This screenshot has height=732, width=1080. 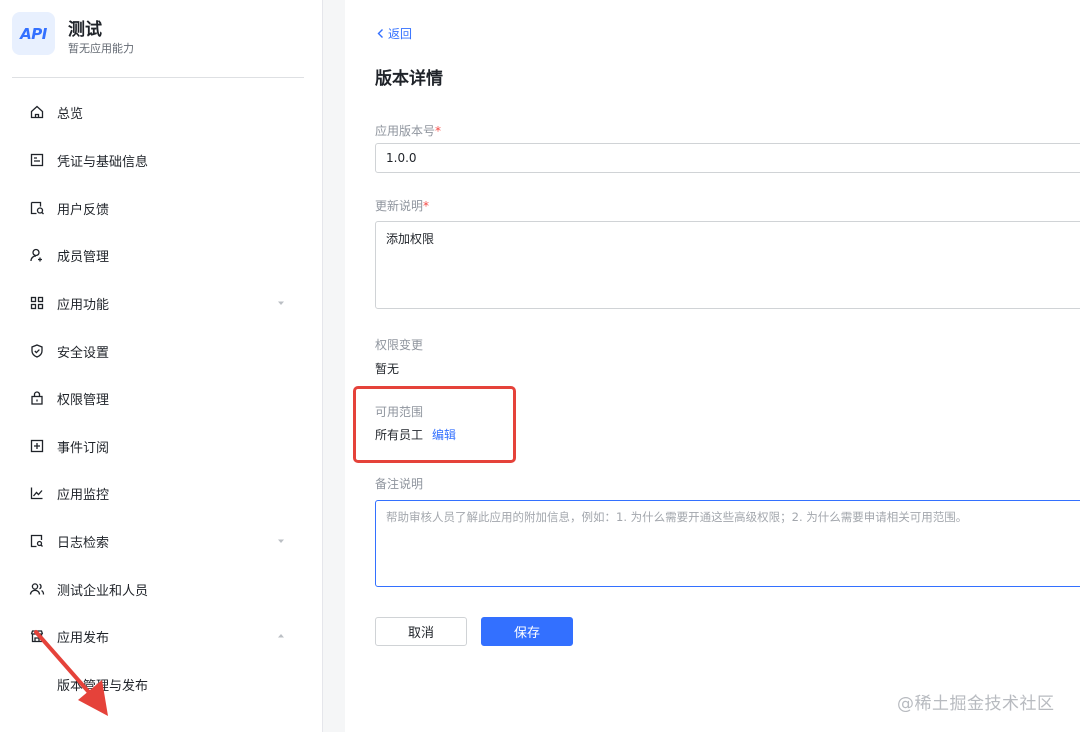 What do you see at coordinates (37, 208) in the screenshot?
I see `feedback-icon` at bounding box center [37, 208].